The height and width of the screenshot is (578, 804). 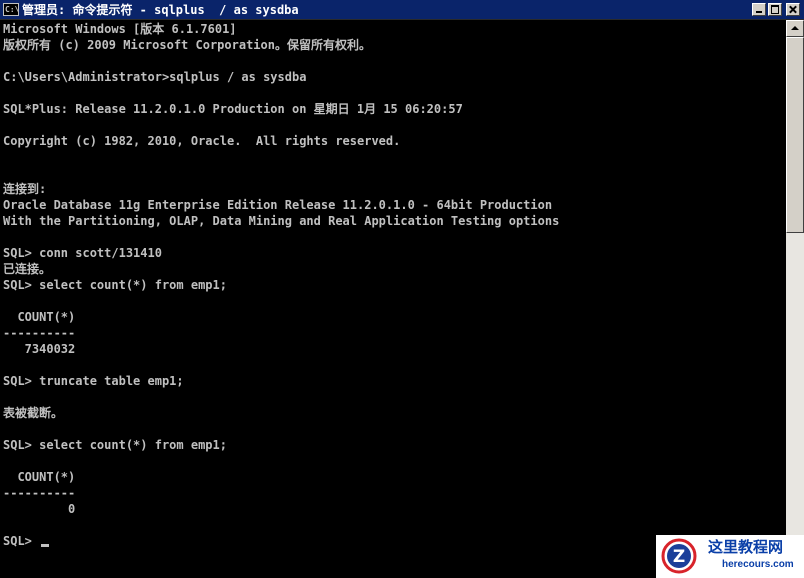 What do you see at coordinates (27, 269) in the screenshot?
I see `console-line: 已连接。` at bounding box center [27, 269].